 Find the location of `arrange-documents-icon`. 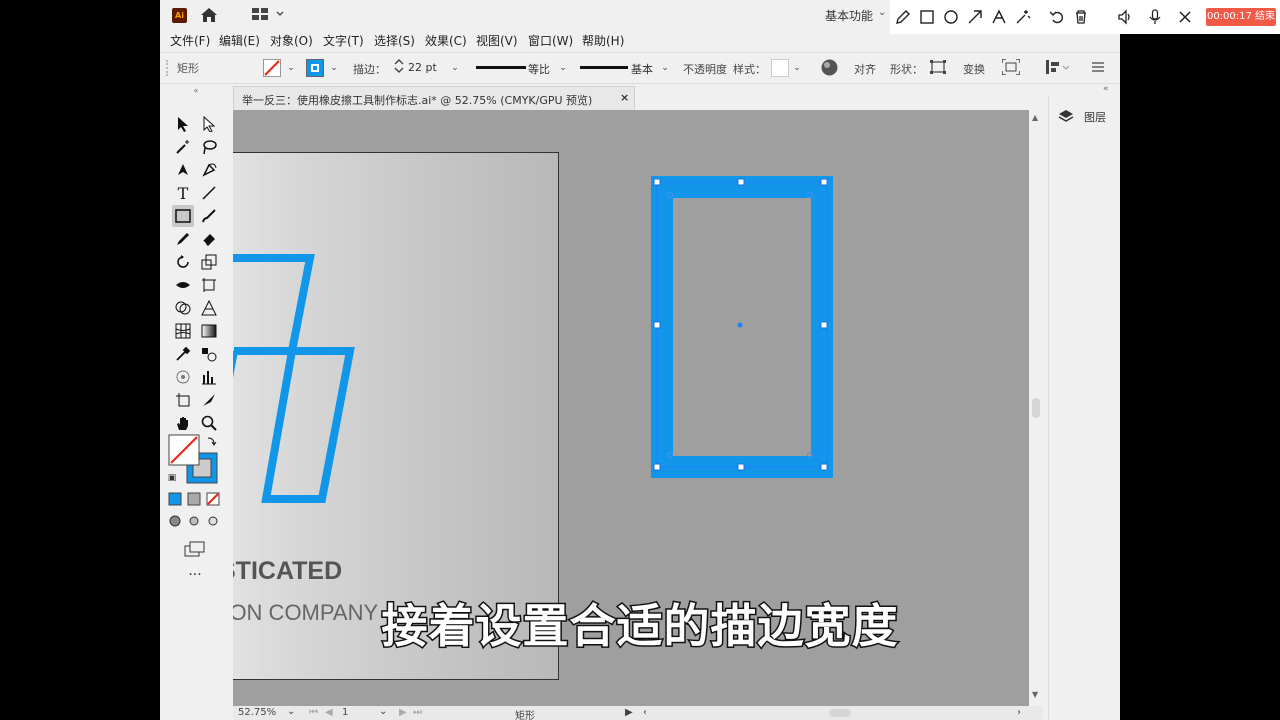

arrange-documents-icon is located at coordinates (269, 15).